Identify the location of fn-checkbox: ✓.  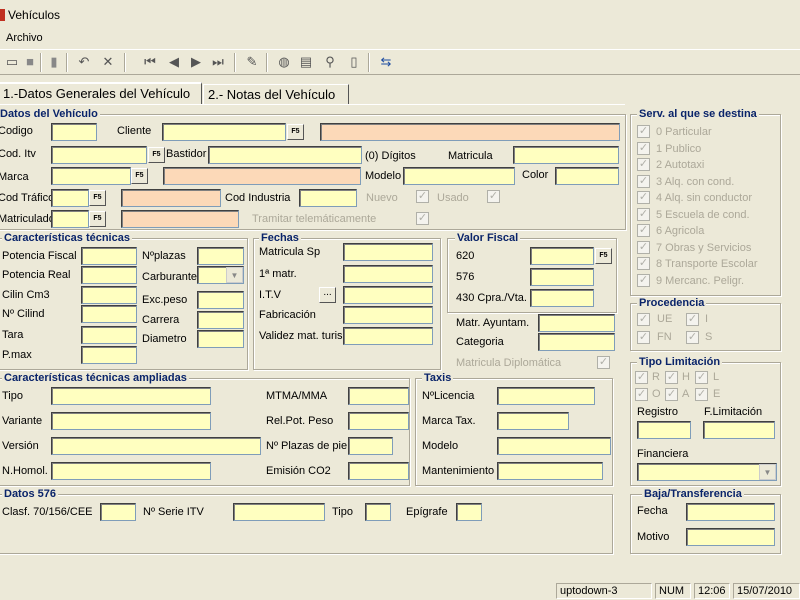
(643, 337).